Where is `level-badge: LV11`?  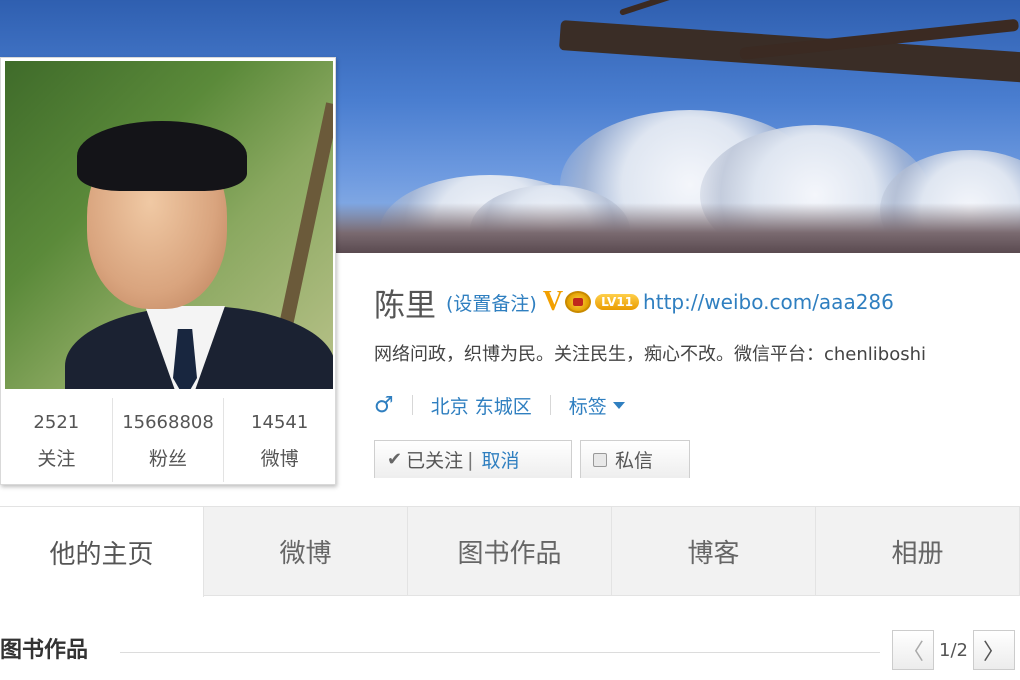 level-badge: LV11 is located at coordinates (617, 302).